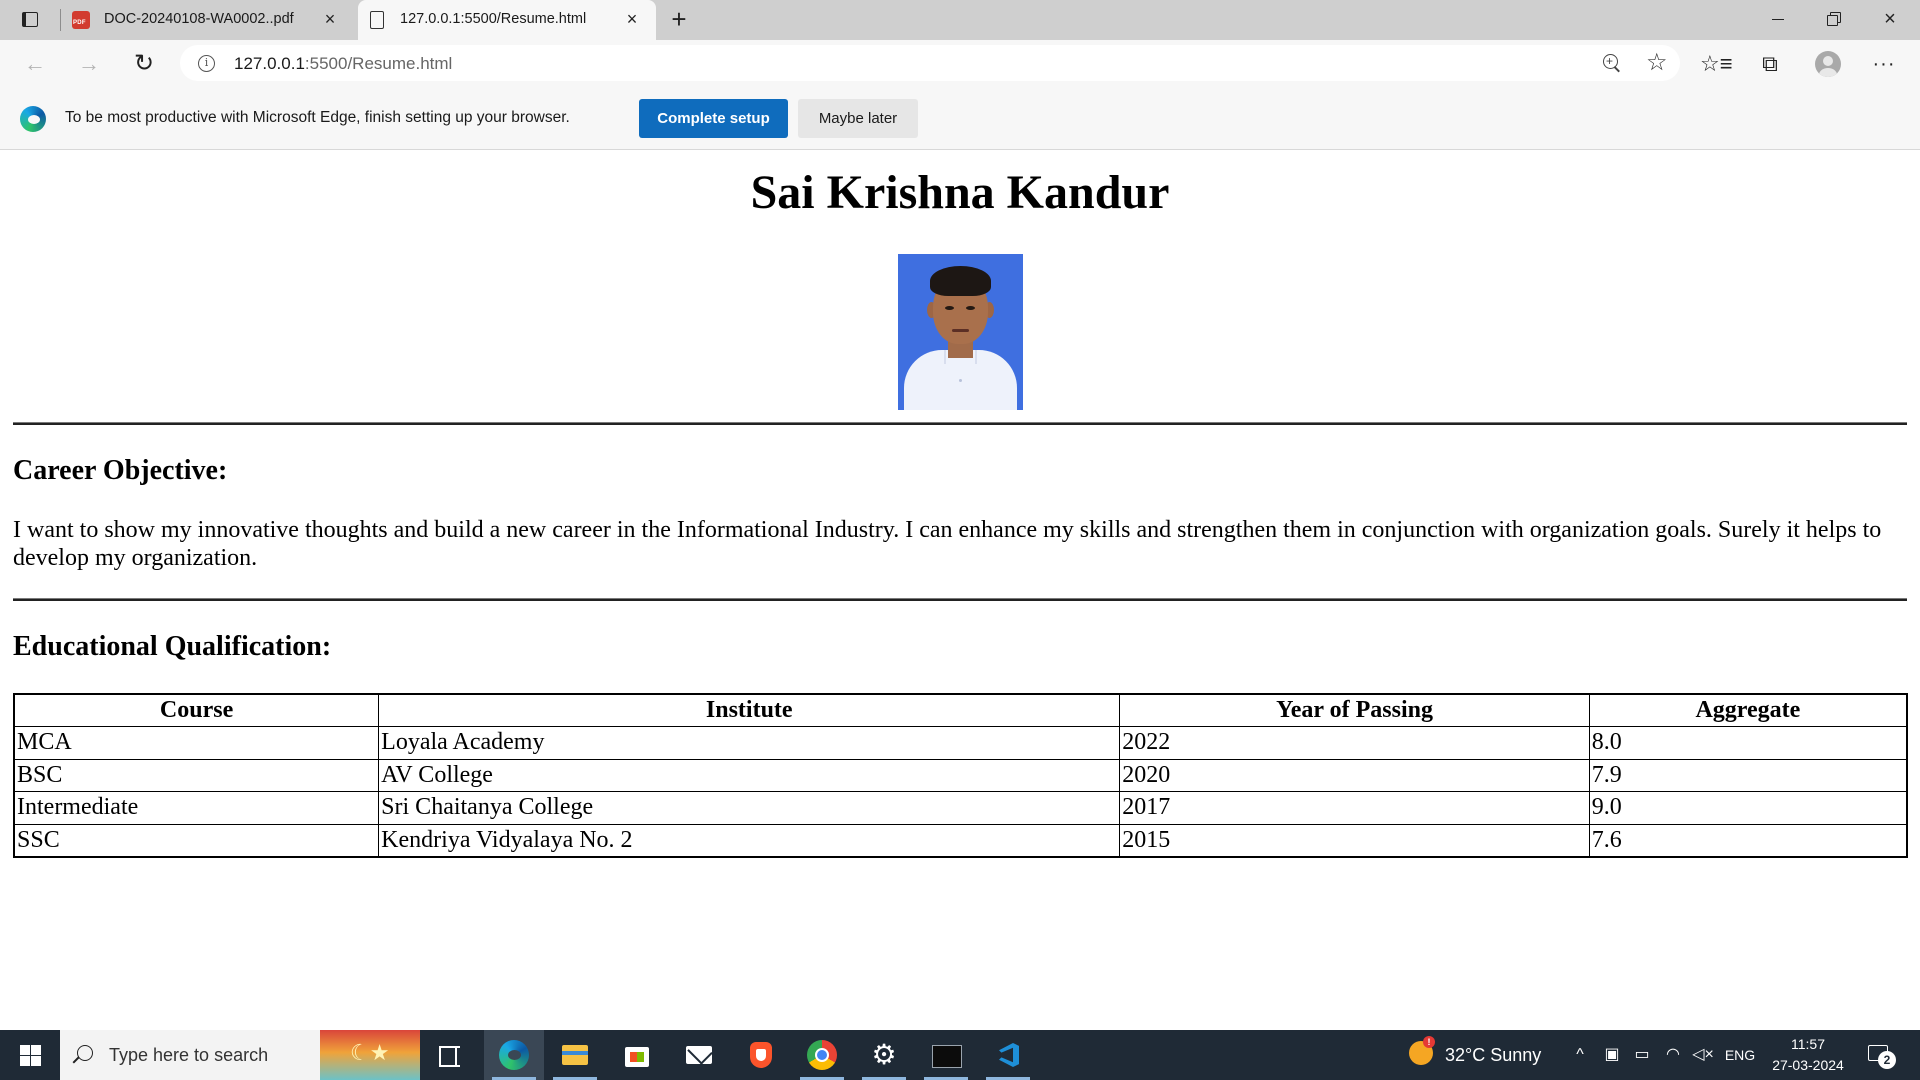 Image resolution: width=1920 pixels, height=1080 pixels. Describe the element at coordinates (1612, 63) in the screenshot. I see `zoom-icon: +` at that location.